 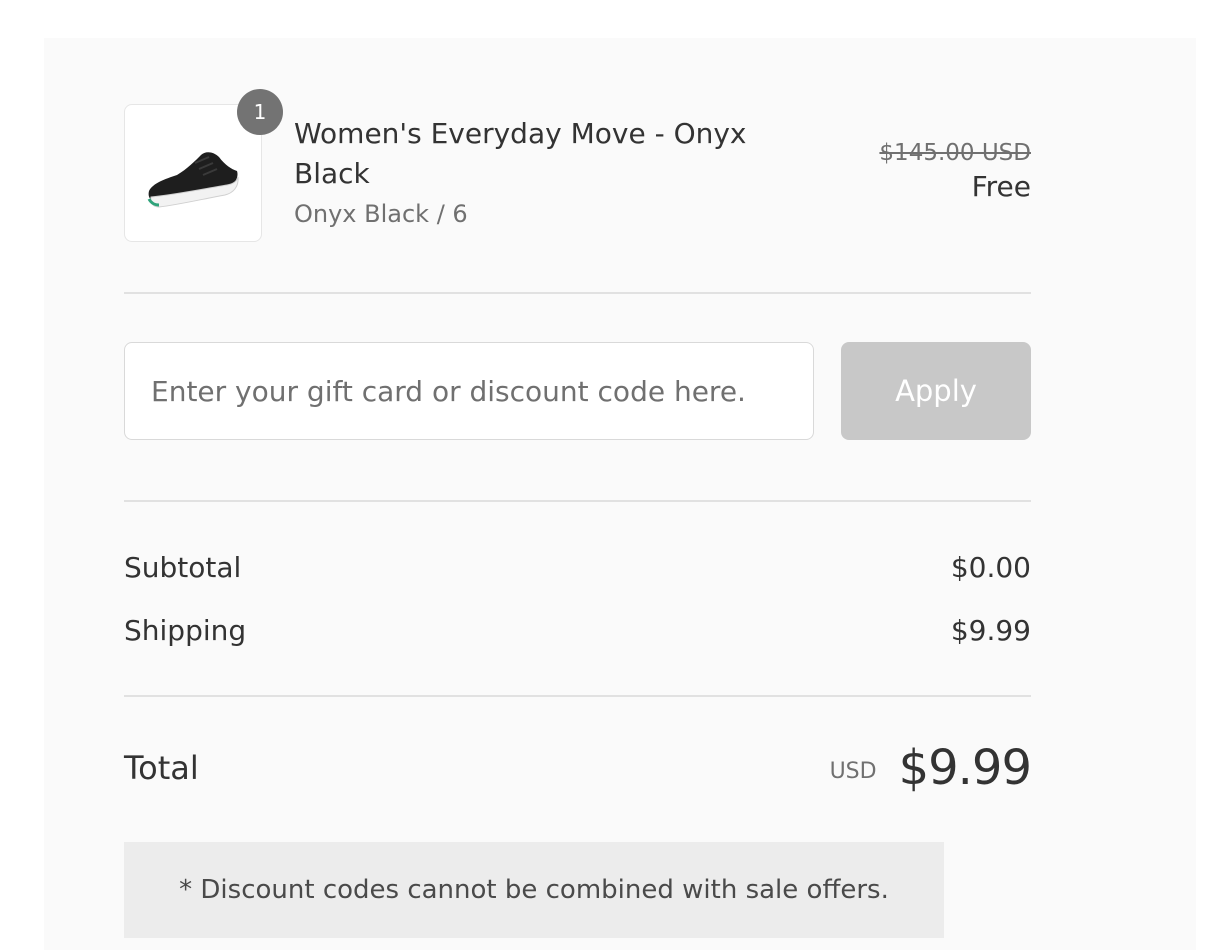 I want to click on product-variant: Onyx Black / 6, so click(x=381, y=214).